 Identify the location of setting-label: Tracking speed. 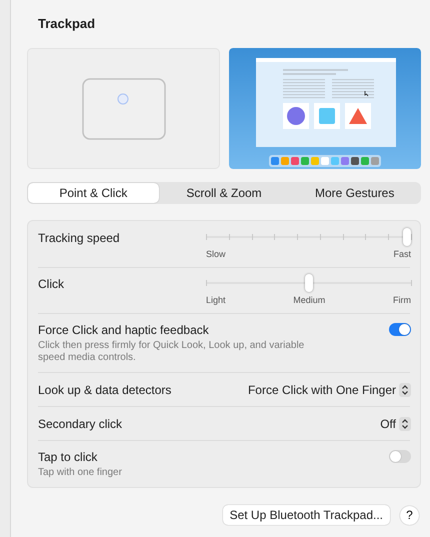
(79, 238).